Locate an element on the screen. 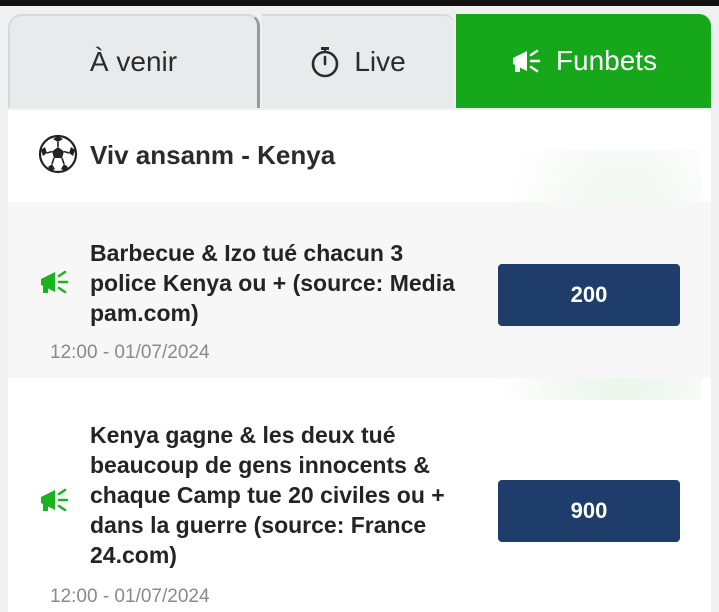 This screenshot has width=719, height=612. stopwatch-icon is located at coordinates (325, 62).